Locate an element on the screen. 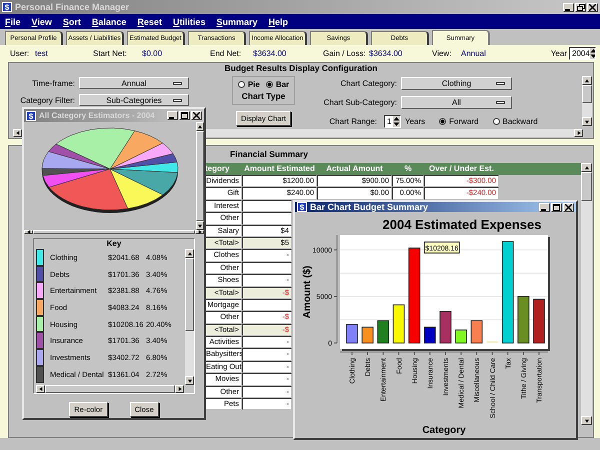  column-header: % is located at coordinates (408, 169).